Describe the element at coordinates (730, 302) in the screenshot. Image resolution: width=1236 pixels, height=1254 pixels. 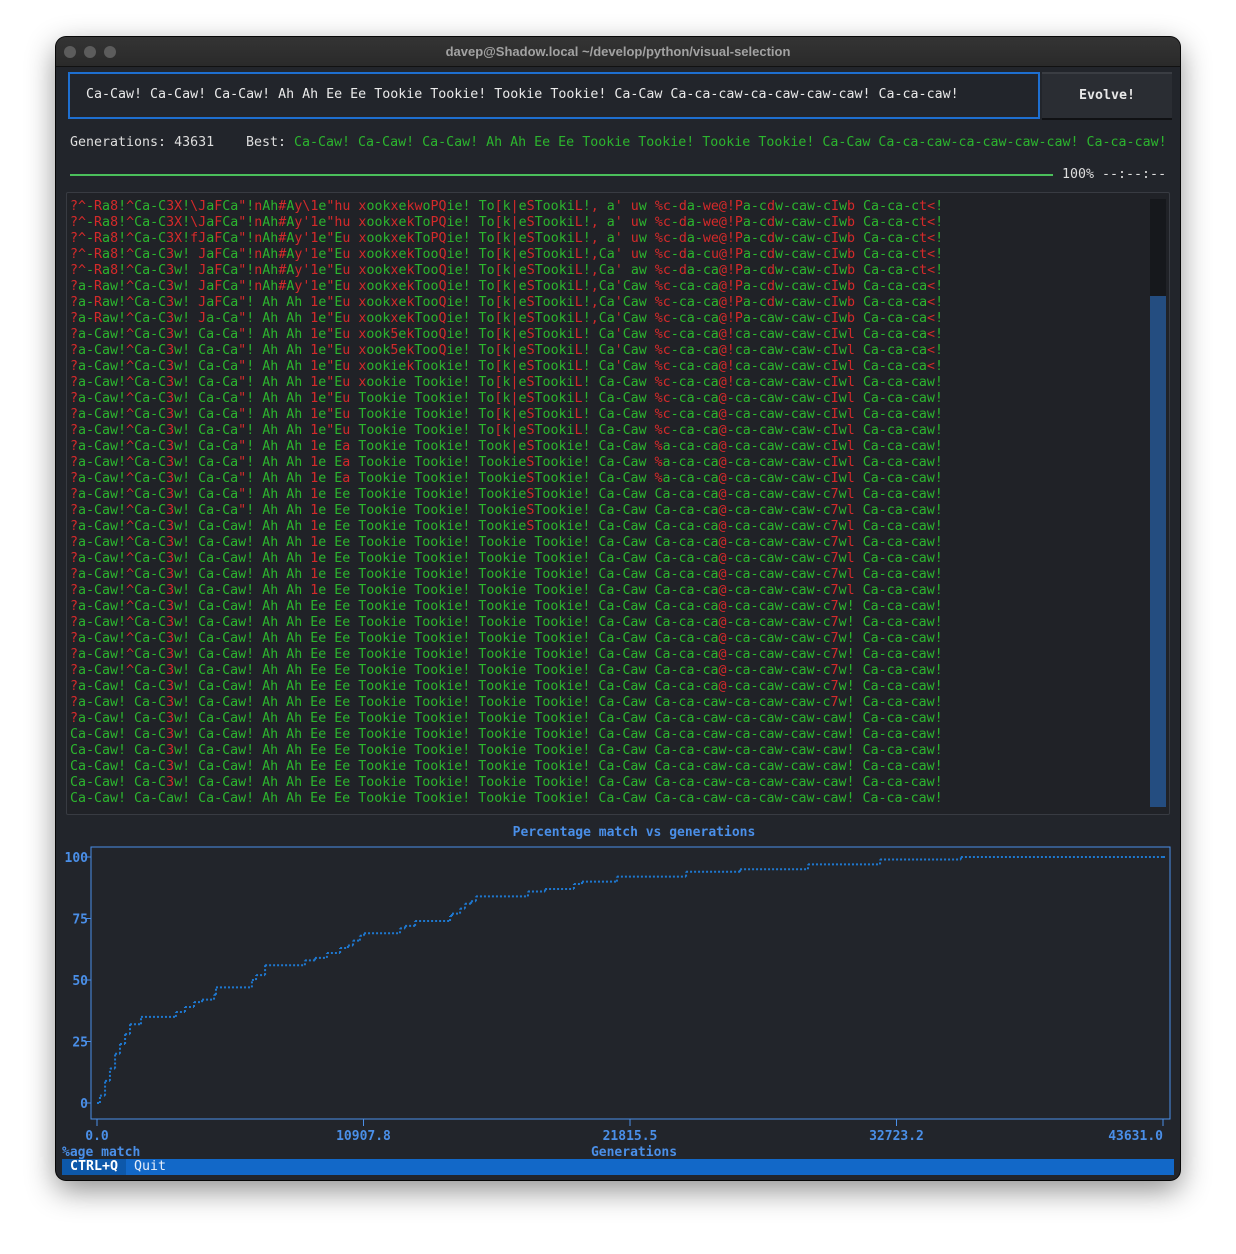
I see `mismatched-chars: @!P` at that location.